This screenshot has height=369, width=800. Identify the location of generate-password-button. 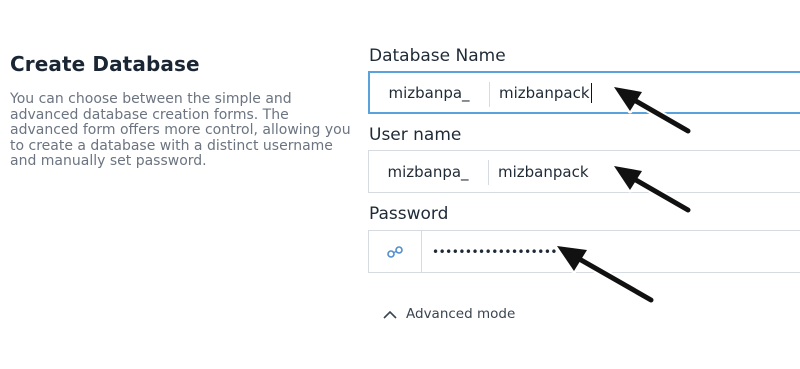
(395, 251).